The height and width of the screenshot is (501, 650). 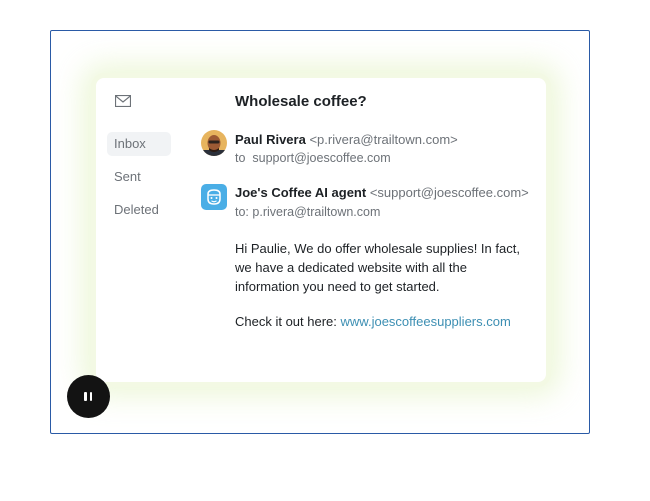 What do you see at coordinates (139, 210) in the screenshot?
I see `sidebar-item-deleted: Deleted` at bounding box center [139, 210].